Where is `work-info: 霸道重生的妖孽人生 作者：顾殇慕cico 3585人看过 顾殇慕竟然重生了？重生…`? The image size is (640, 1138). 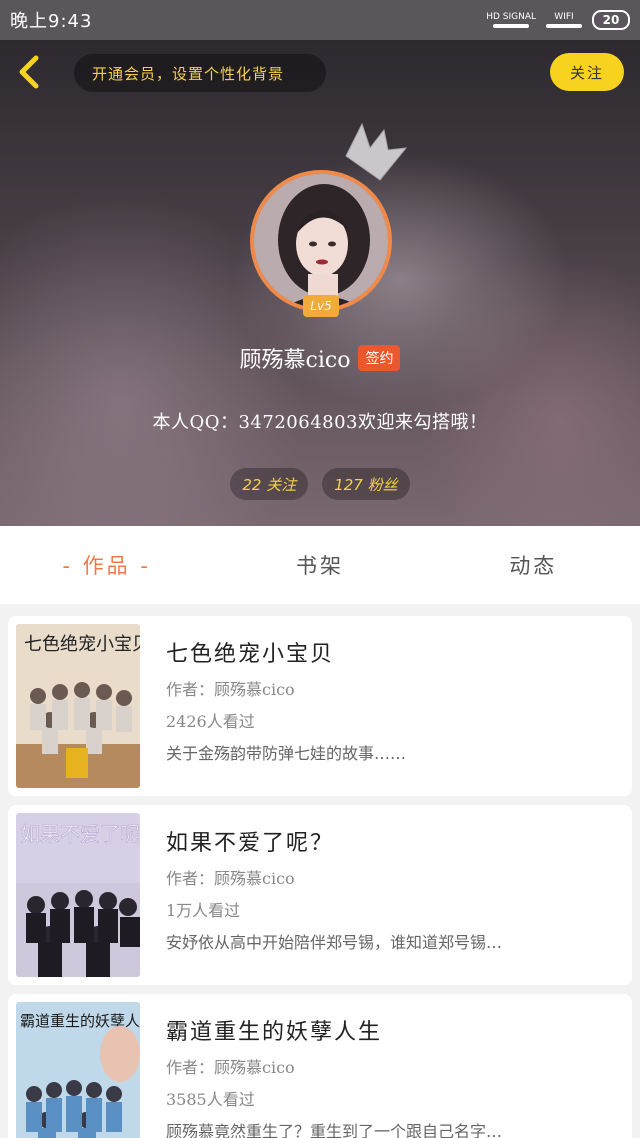 work-info: 霸道重生的妖孽人生 作者：顾殇慕cico 3585人看过 顾殇慕竟然重生了？重生… is located at coordinates (382, 1070).